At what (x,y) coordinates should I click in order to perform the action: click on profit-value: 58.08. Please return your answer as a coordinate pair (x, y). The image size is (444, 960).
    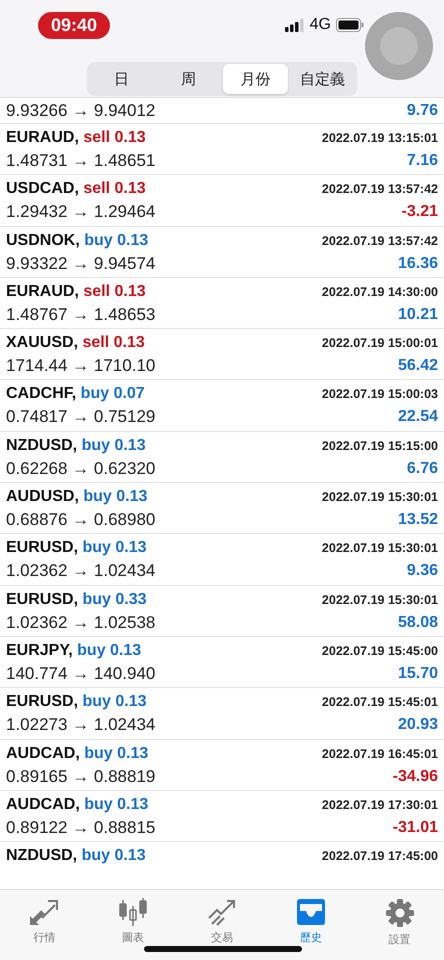
    Looking at the image, I should click on (418, 623).